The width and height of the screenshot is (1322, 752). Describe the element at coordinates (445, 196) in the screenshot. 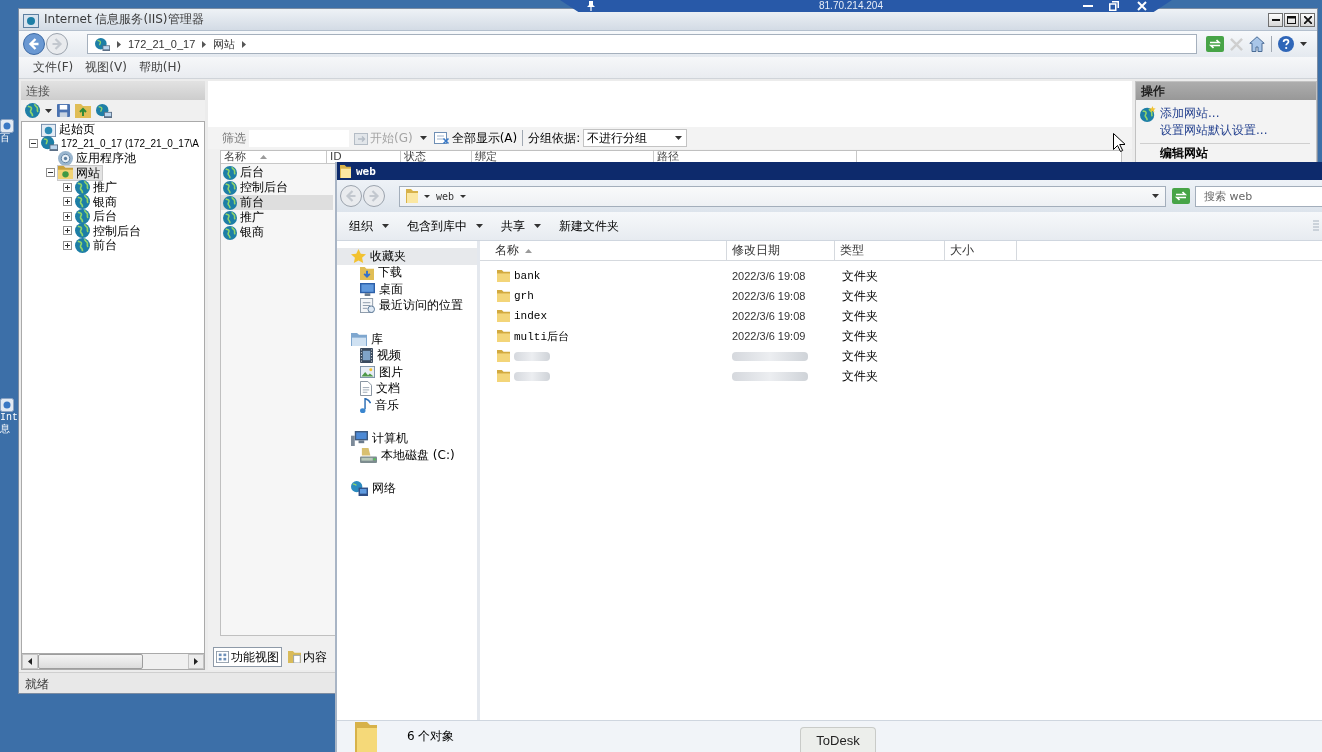

I see `breadcrumb-item: web` at that location.